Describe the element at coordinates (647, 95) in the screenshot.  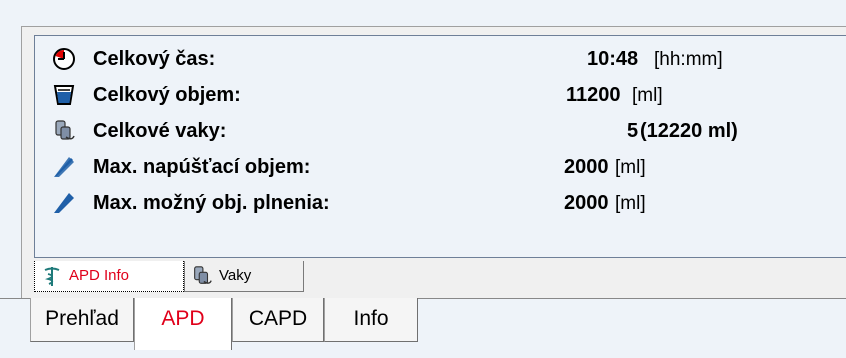
I see `total-volume-unit: [ml]` at that location.